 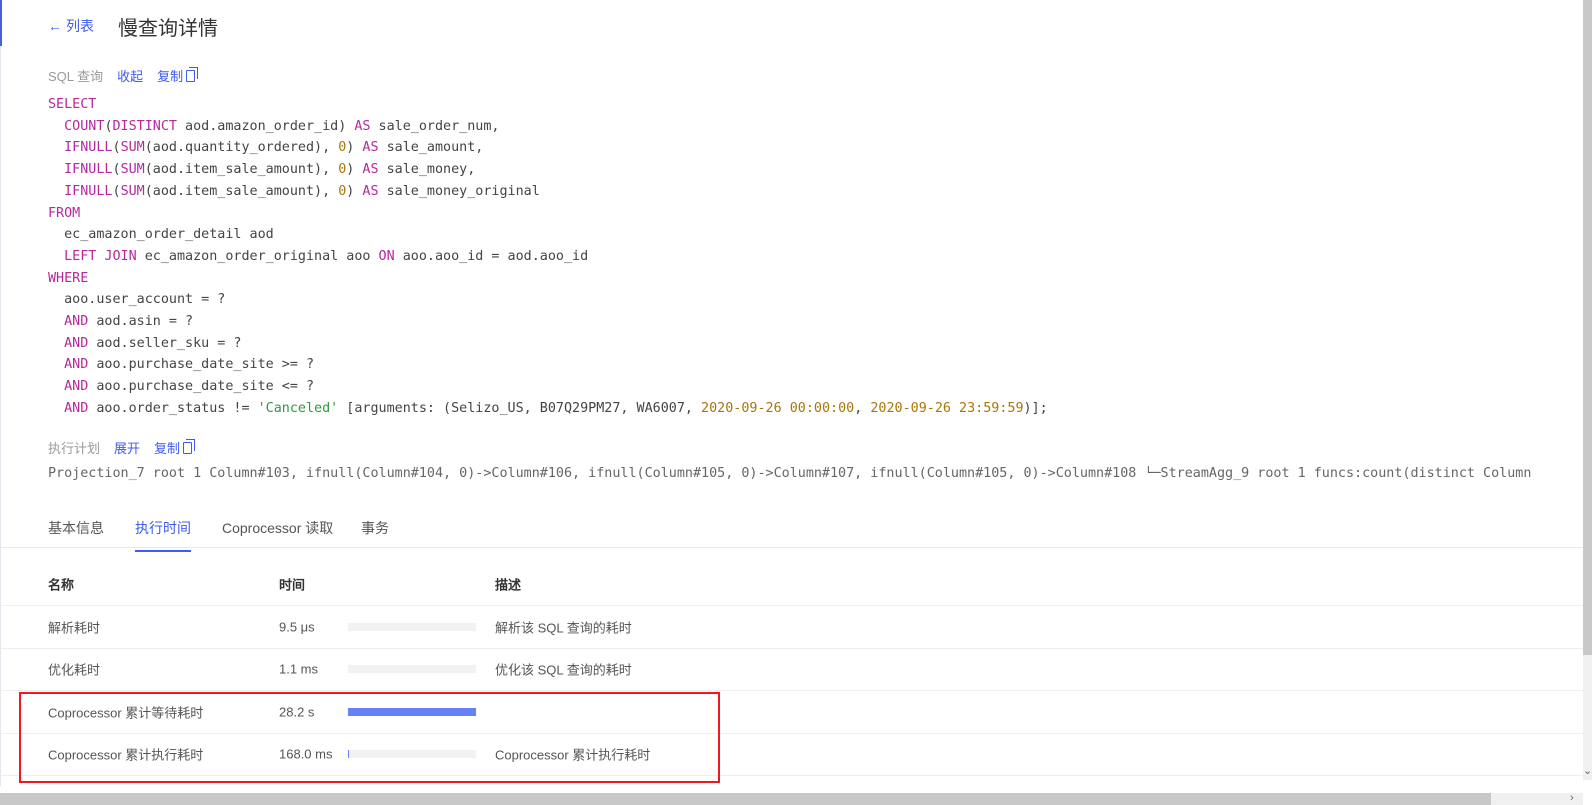 What do you see at coordinates (68, 278) in the screenshot?
I see `sql-token: WHERE` at bounding box center [68, 278].